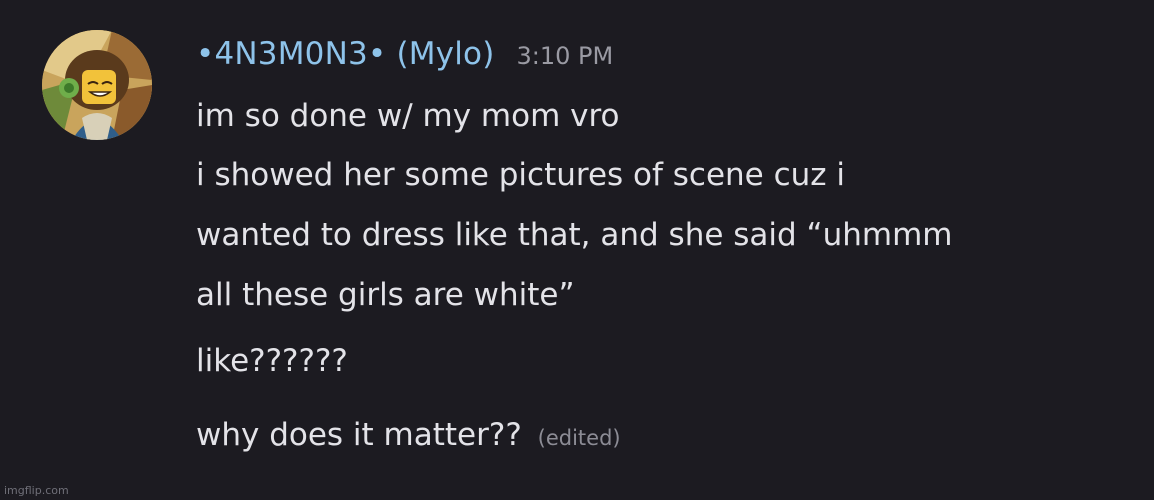 The image size is (1154, 500). I want to click on message-text: why does it matter??, so click(359, 435).